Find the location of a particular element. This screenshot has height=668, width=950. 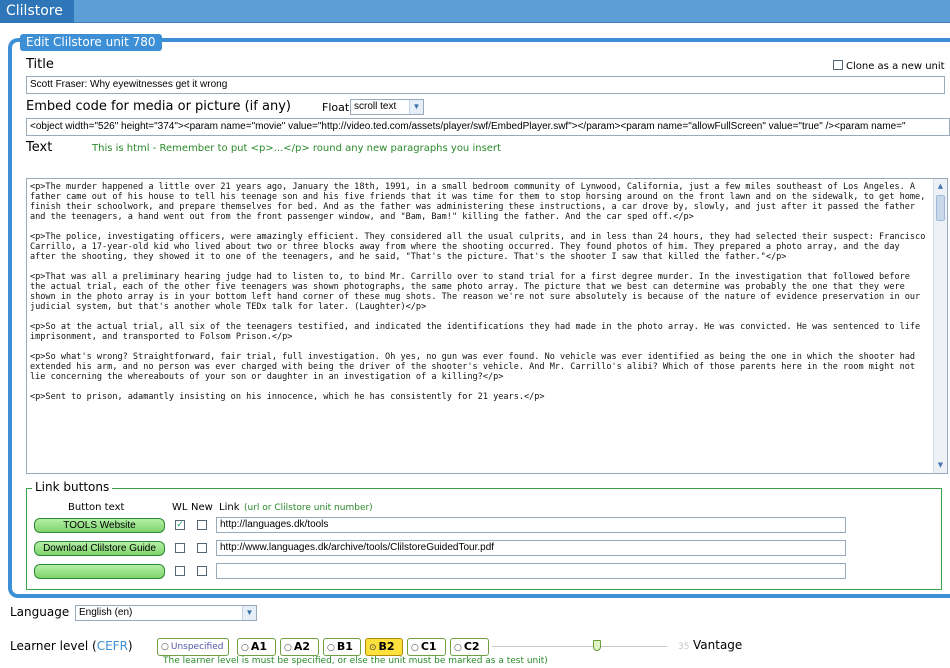

scroll-thumb is located at coordinates (940, 208).